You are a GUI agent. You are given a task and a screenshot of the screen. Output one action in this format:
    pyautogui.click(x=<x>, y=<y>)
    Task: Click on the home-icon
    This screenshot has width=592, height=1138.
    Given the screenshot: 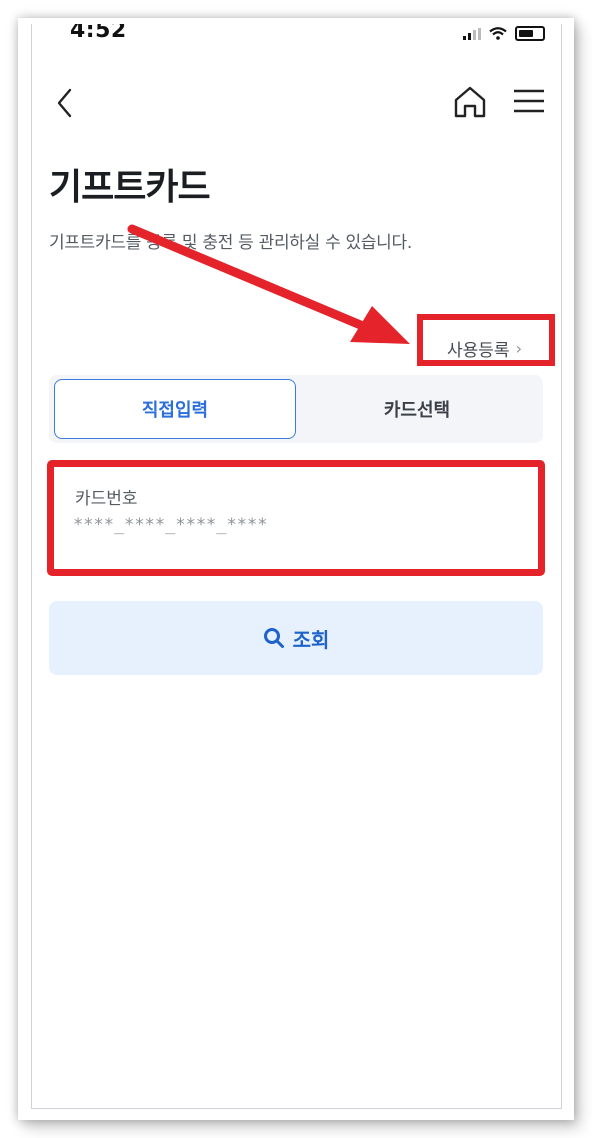 What is the action you would take?
    pyautogui.click(x=470, y=102)
    